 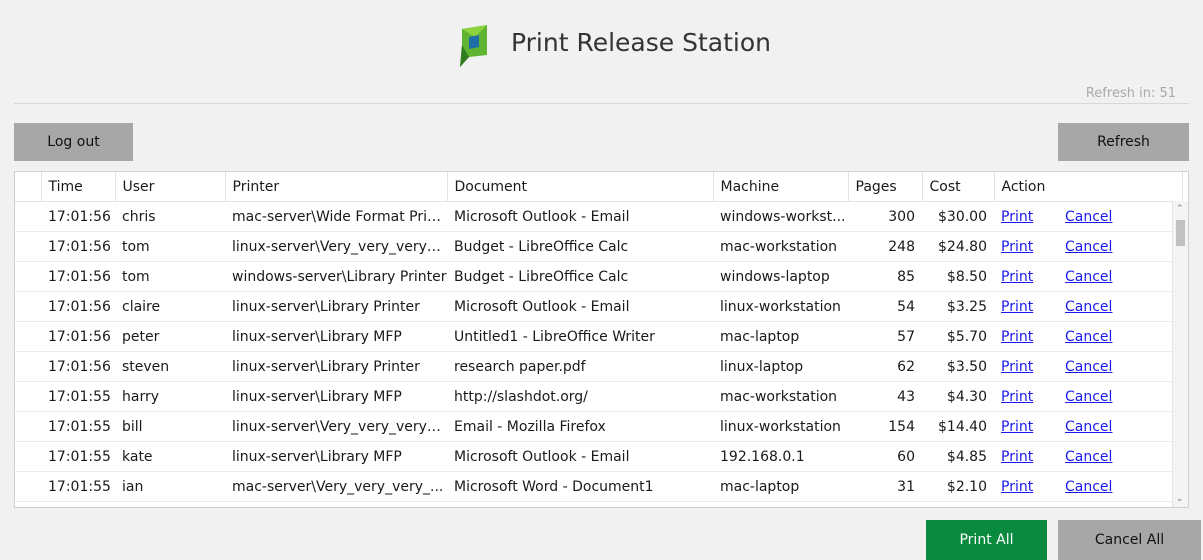 What do you see at coordinates (1130, 93) in the screenshot?
I see `refresh-countdown: Refresh in: 51` at bounding box center [1130, 93].